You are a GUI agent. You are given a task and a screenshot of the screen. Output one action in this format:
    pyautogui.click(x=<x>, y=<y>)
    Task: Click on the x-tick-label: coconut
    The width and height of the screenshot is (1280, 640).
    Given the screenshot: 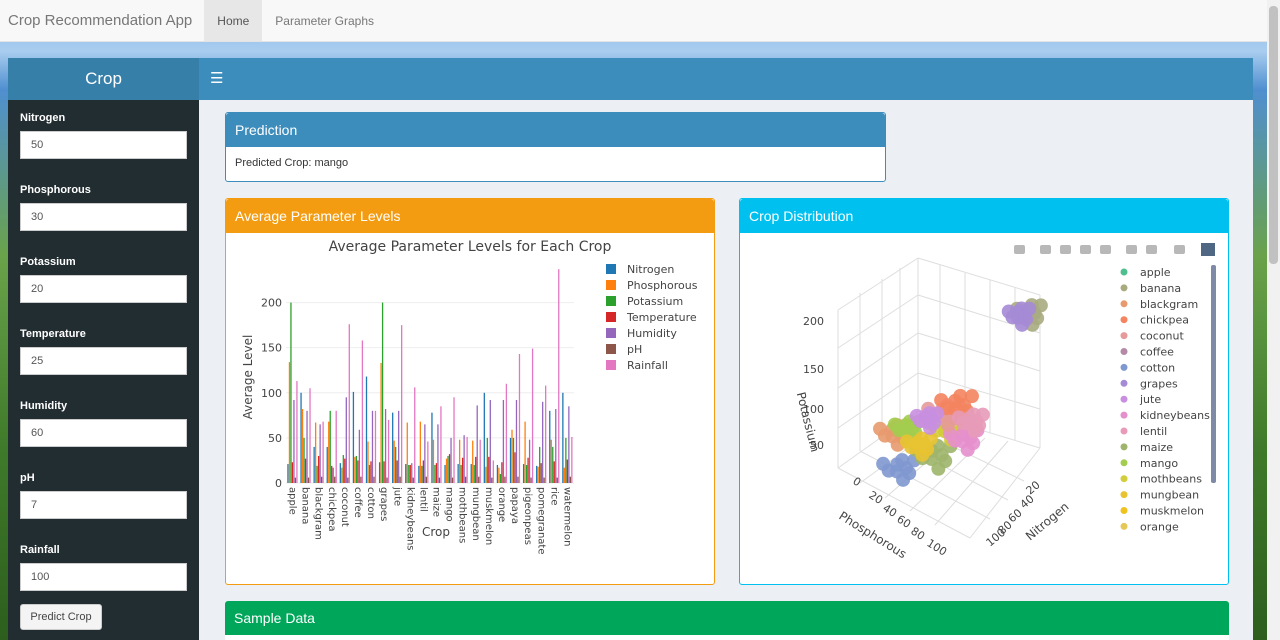 What is the action you would take?
    pyautogui.click(x=344, y=507)
    